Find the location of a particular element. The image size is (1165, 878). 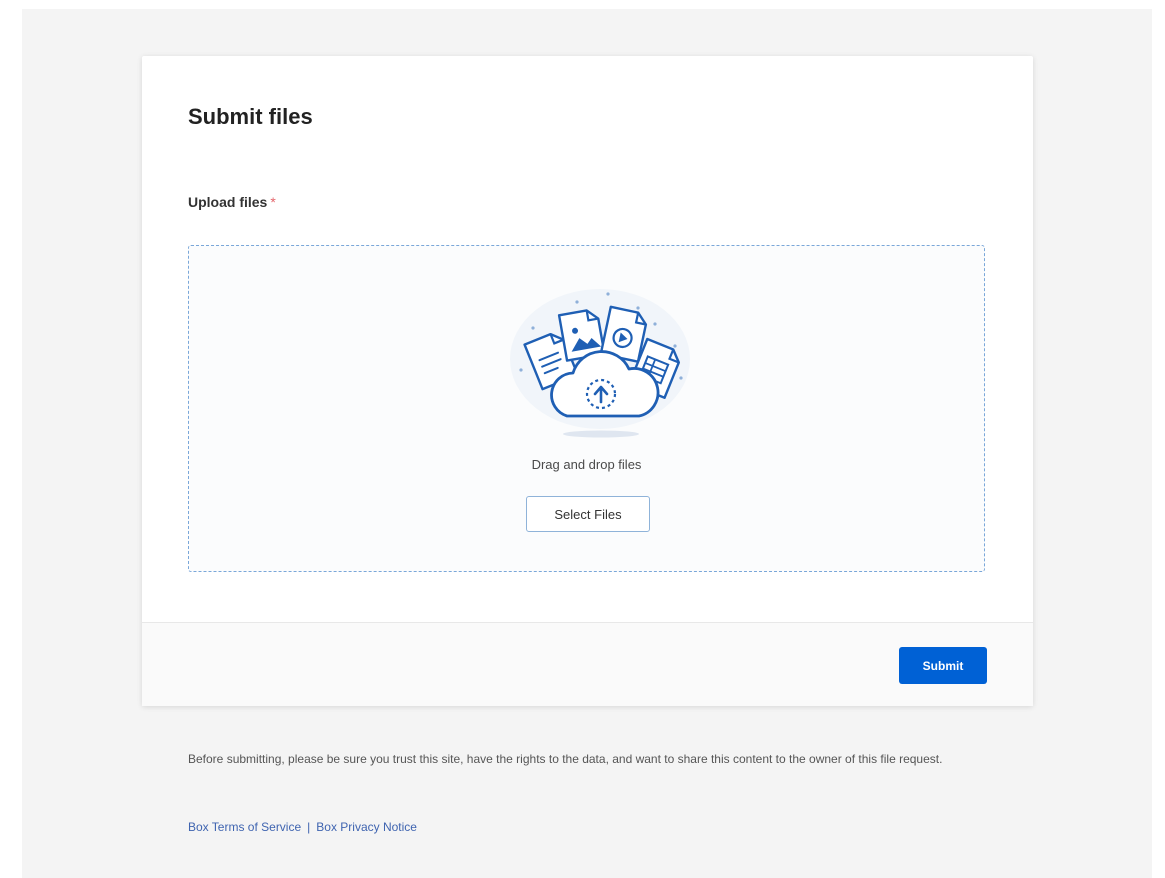

upload-files-label: Upload files * is located at coordinates (232, 202).